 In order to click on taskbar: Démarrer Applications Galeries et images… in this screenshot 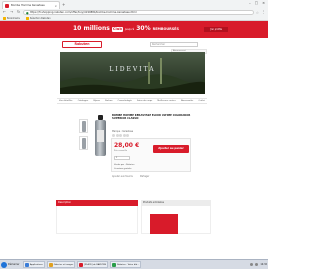, I will do `click(134, 264)`.